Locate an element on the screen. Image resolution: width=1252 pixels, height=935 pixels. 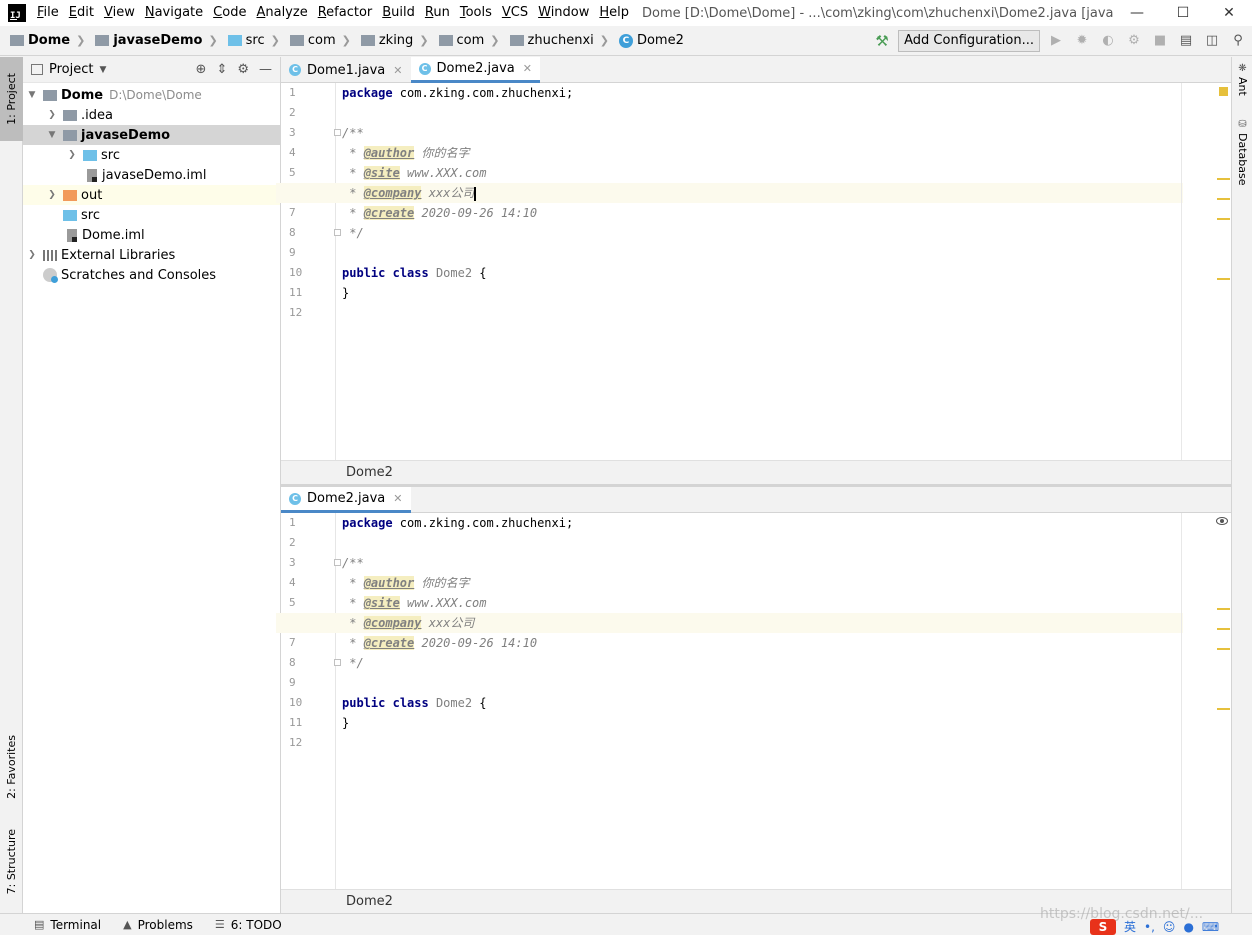
line-number: 11 is located at coordinates (296, 292).